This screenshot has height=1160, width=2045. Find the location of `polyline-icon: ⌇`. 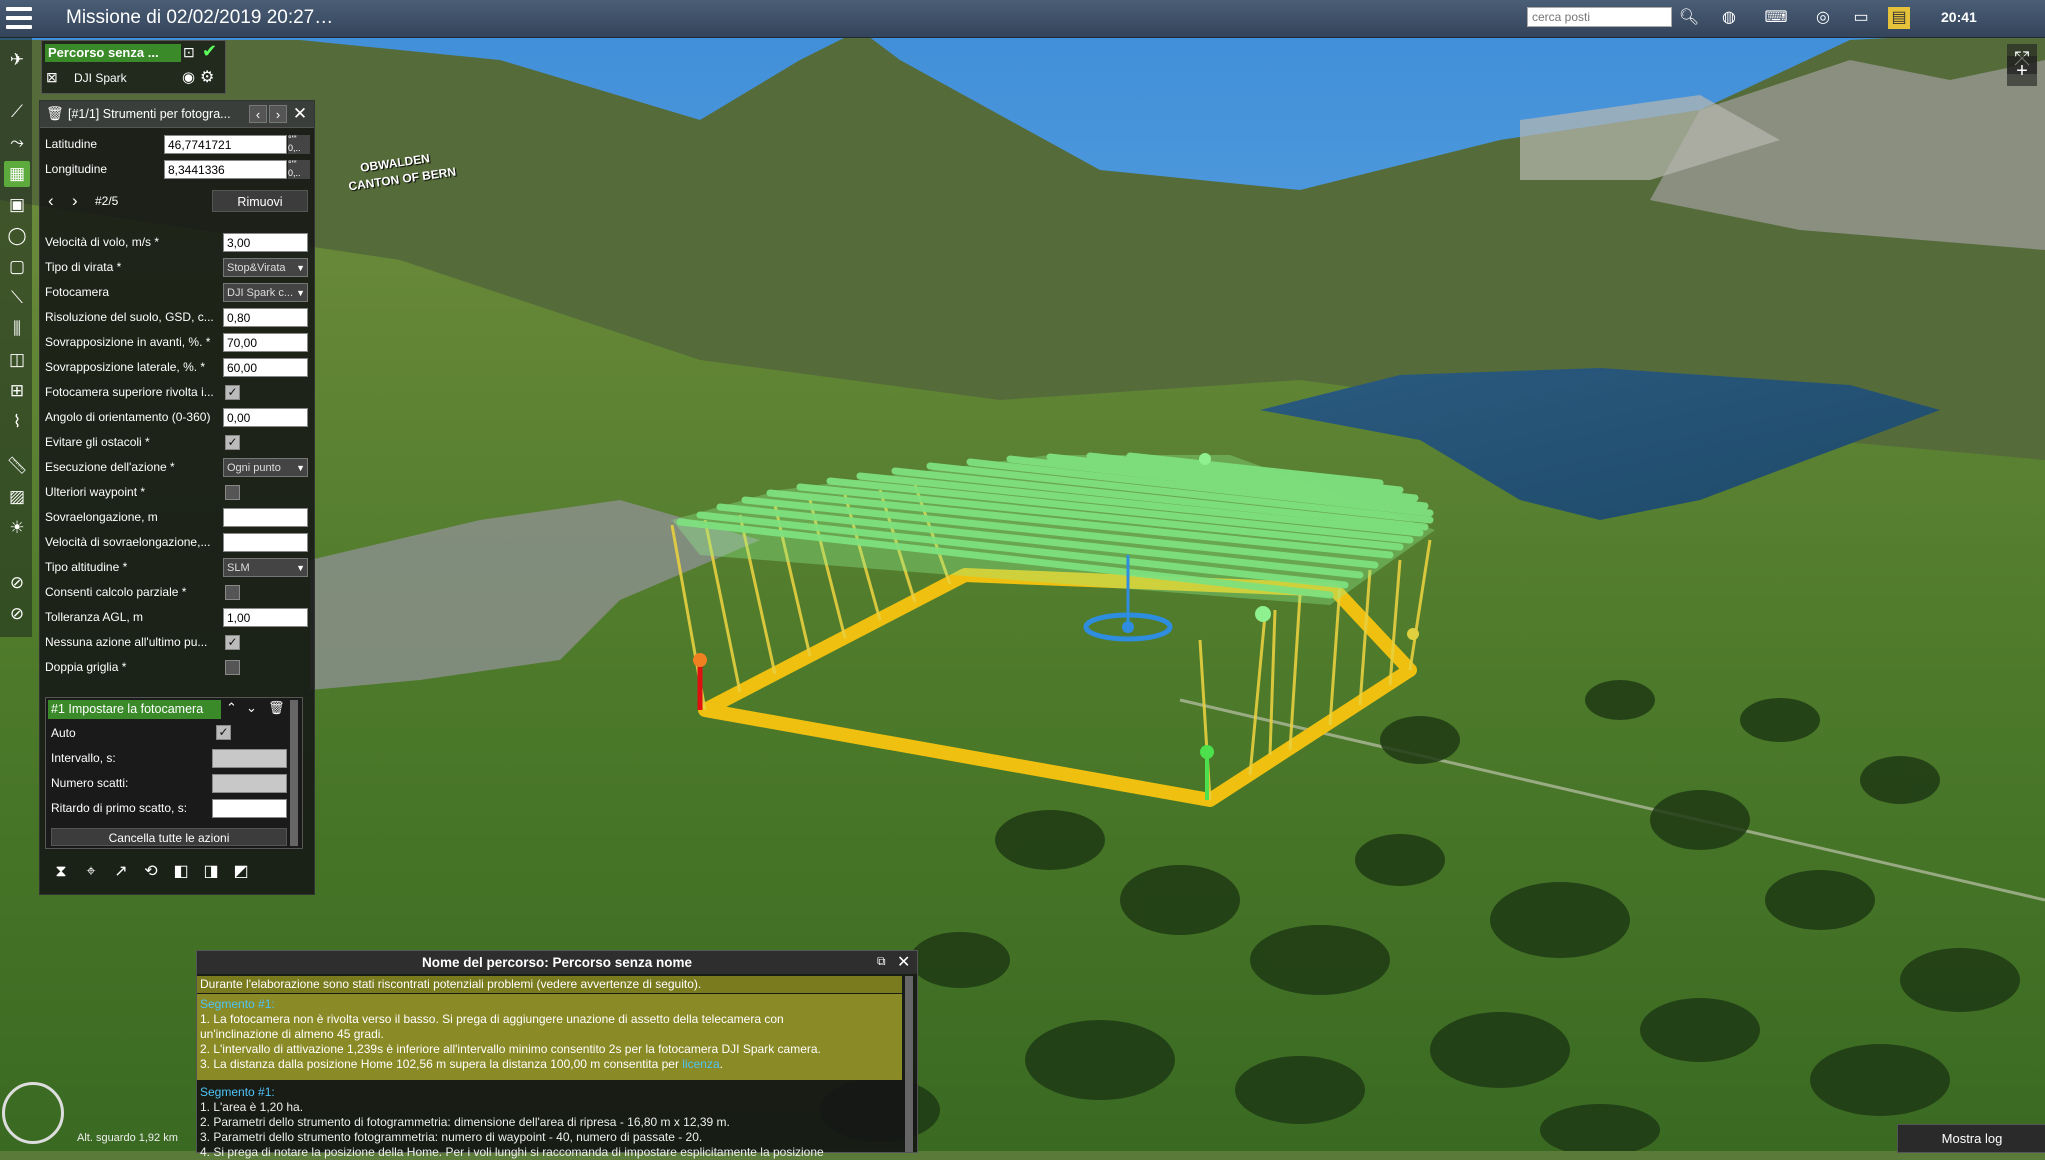

polyline-icon: ⌇ is located at coordinates (17, 422).